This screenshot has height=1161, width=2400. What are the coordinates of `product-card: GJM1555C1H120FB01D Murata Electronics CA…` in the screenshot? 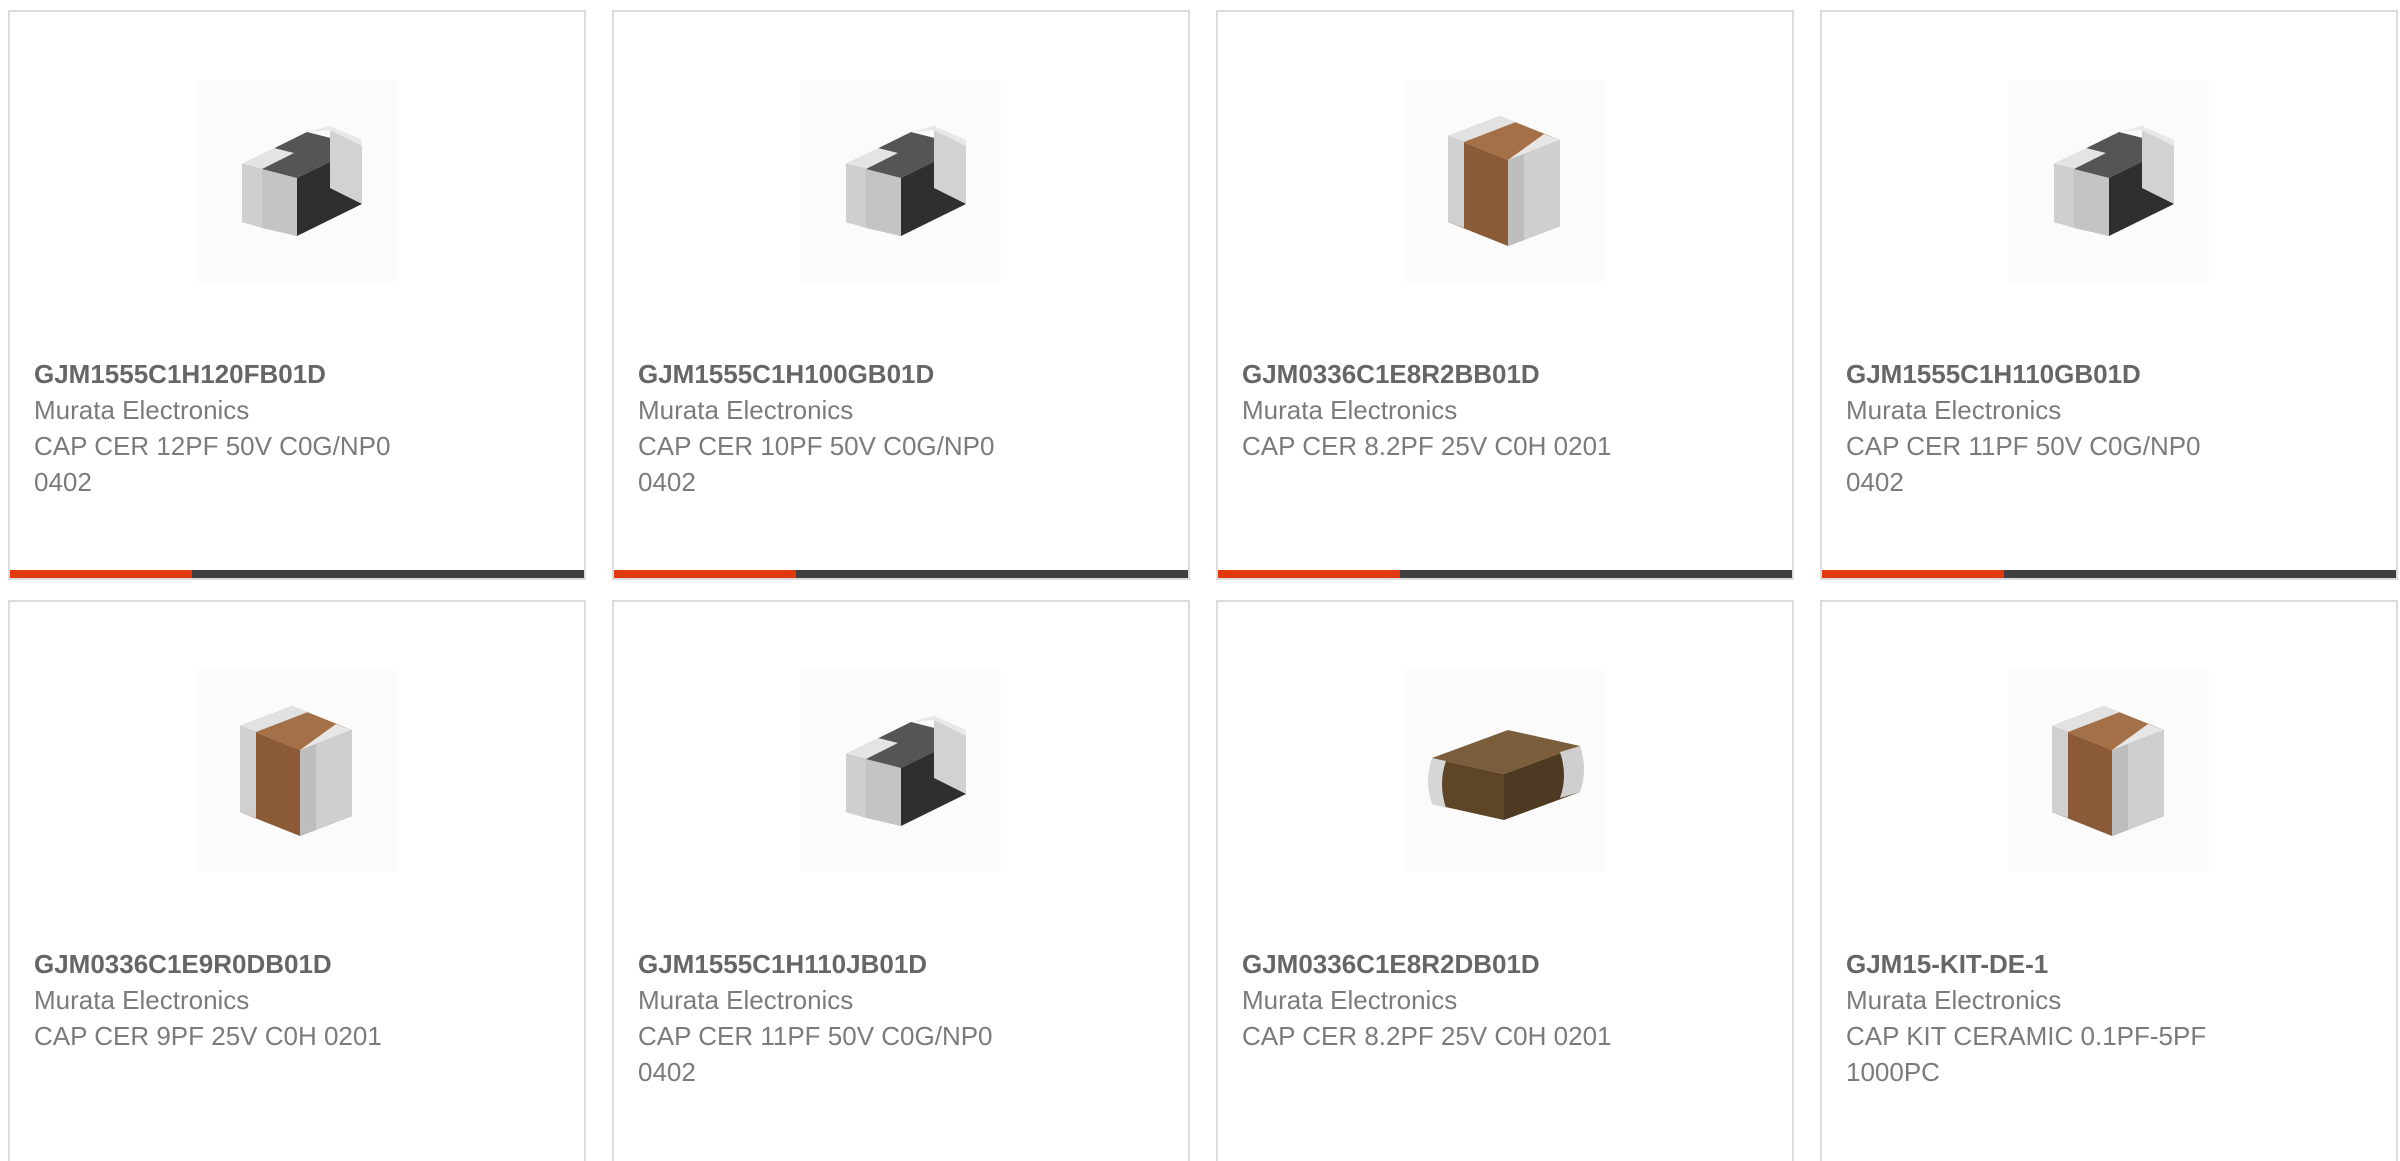 It's located at (297, 295).